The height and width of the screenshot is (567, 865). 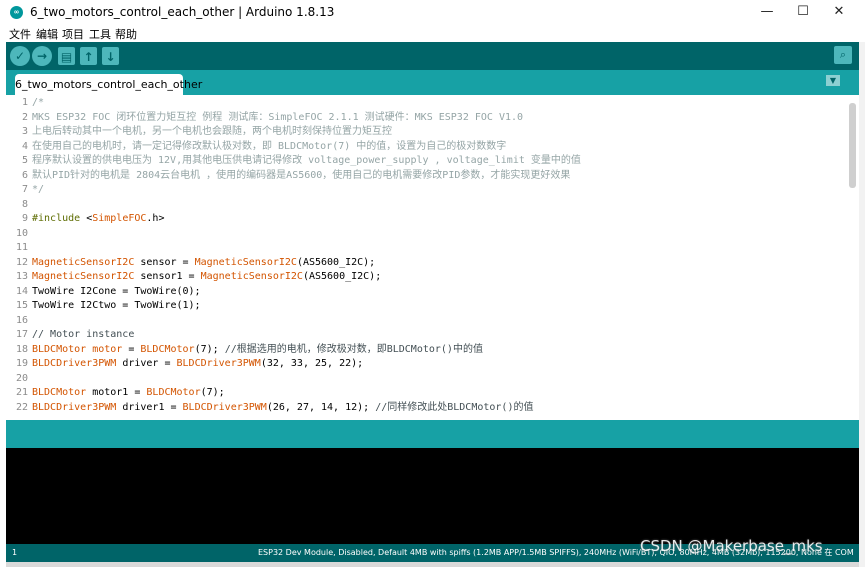 I want to click on tab-sketch: 6_two_motors_control_each_other, so click(x=108, y=84).